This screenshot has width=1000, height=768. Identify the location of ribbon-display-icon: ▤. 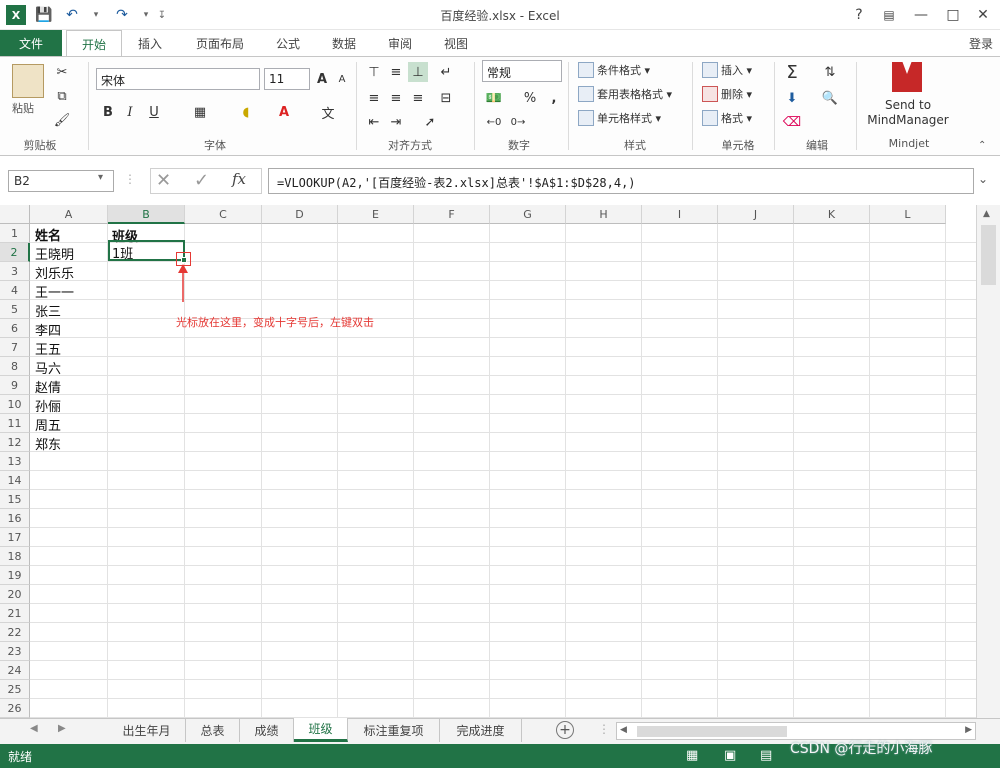
(889, 15).